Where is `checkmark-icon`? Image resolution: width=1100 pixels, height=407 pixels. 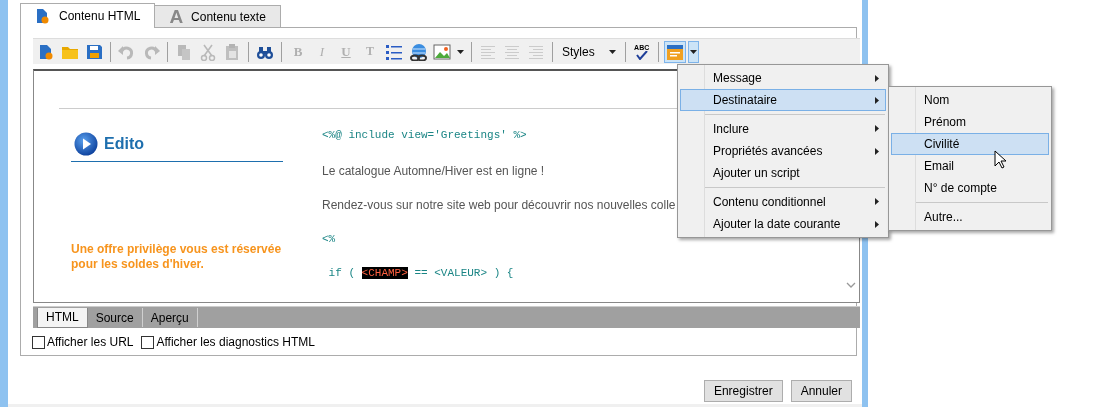
checkmark-icon is located at coordinates (641, 55).